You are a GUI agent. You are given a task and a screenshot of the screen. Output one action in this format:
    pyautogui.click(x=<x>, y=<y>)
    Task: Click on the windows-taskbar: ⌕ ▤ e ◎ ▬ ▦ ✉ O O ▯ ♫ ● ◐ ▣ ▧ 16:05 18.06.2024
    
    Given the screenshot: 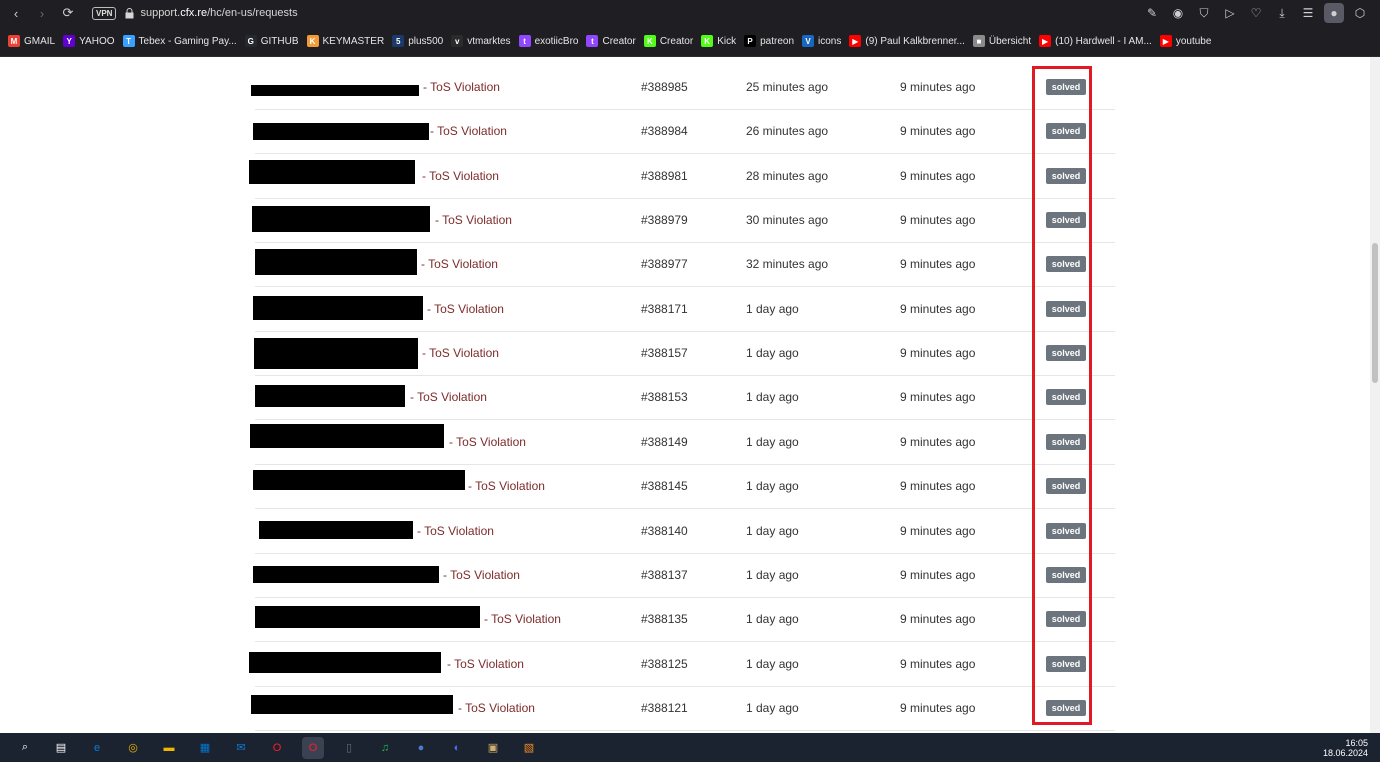 What is the action you would take?
    pyautogui.click(x=690, y=747)
    